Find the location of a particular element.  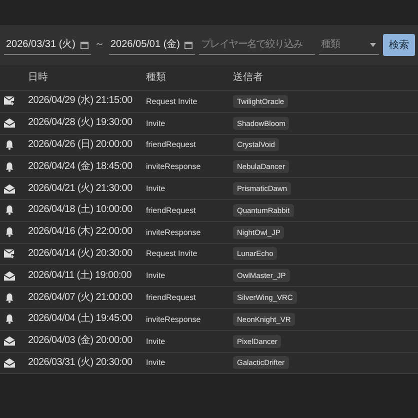

date-to-field: 2026/05/01 (金) is located at coordinates (151, 45).